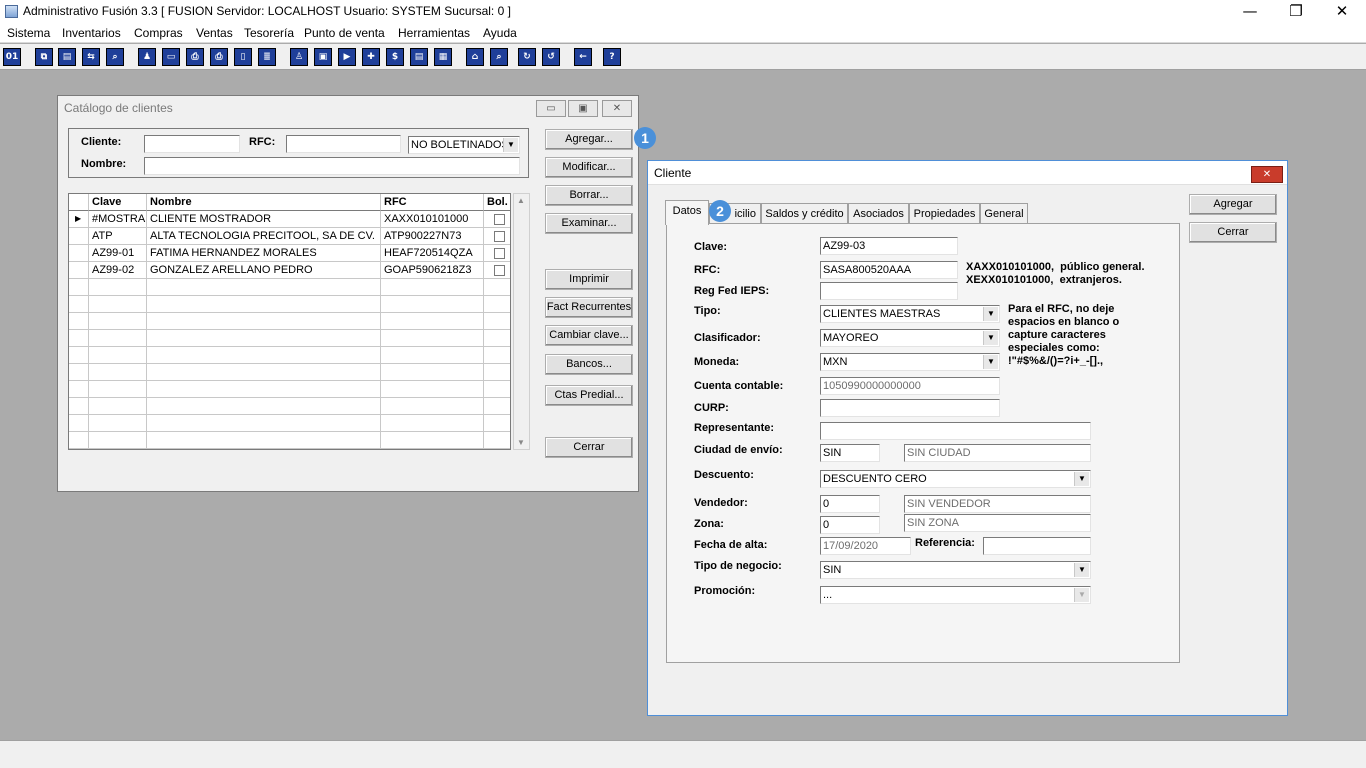  What do you see at coordinates (464, 145) in the screenshot?
I see `boletinados-filter-select: NO BOLETINADOS ▼` at bounding box center [464, 145].